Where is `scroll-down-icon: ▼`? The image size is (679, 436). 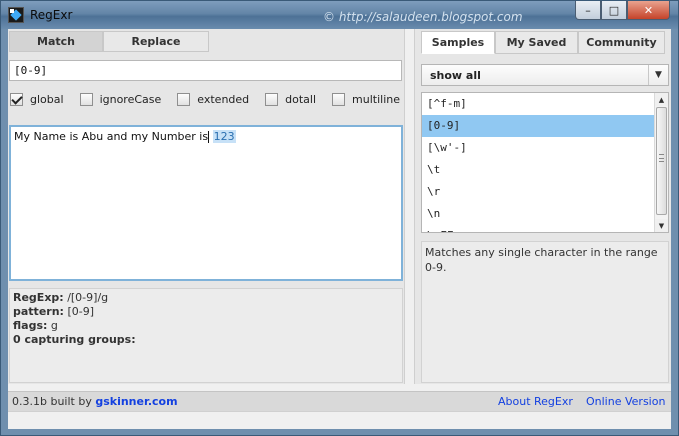 scroll-down-icon: ▼ is located at coordinates (661, 225).